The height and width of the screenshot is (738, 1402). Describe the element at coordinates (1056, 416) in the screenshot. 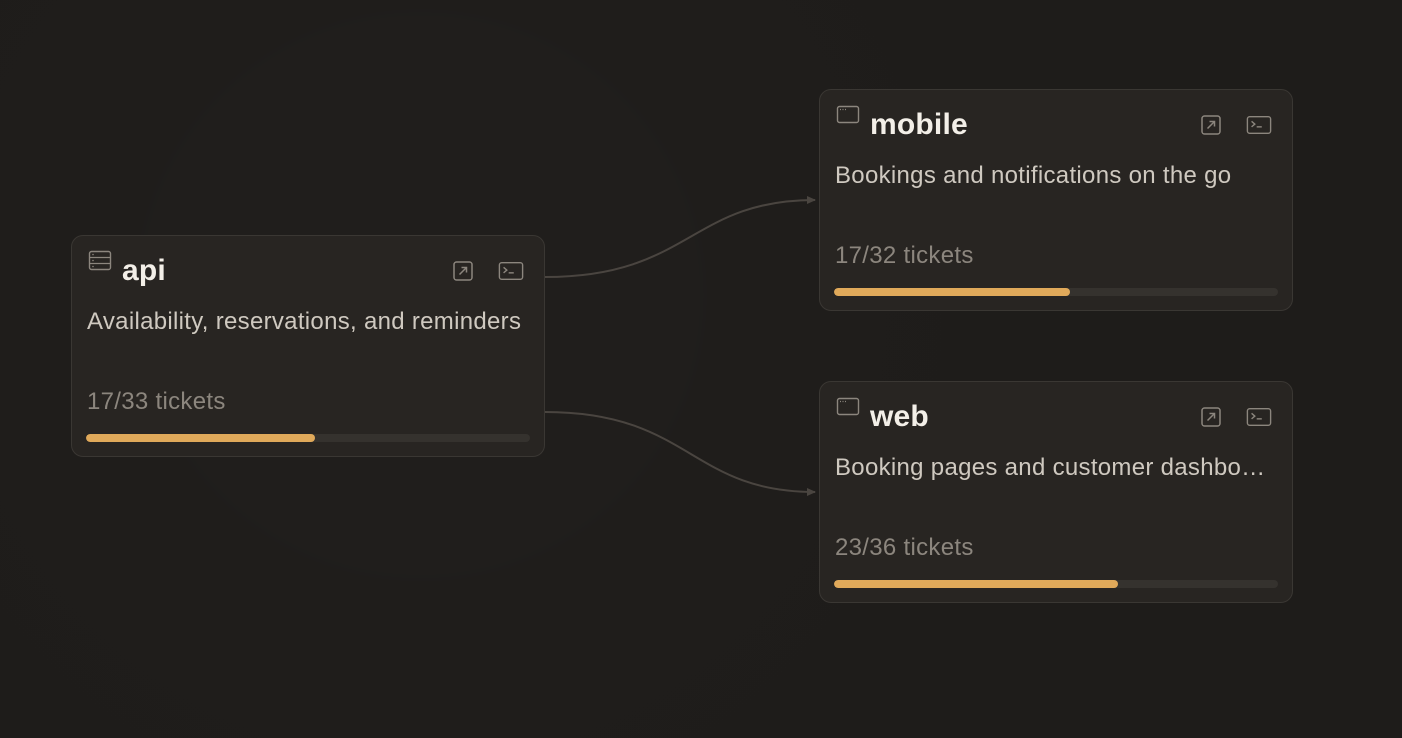

I see `node-header: web` at that location.